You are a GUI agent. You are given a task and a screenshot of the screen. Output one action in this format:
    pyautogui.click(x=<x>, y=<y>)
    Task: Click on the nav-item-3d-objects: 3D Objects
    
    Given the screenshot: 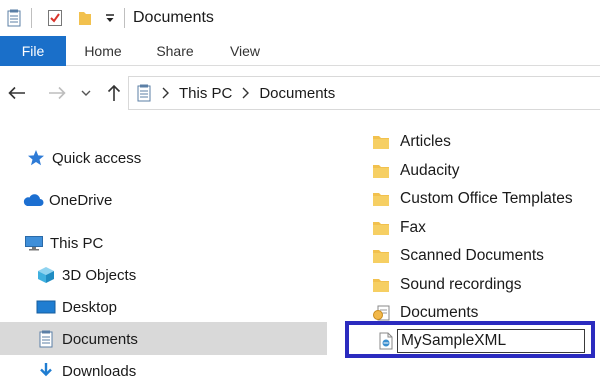 What is the action you would take?
    pyautogui.click(x=165, y=275)
    